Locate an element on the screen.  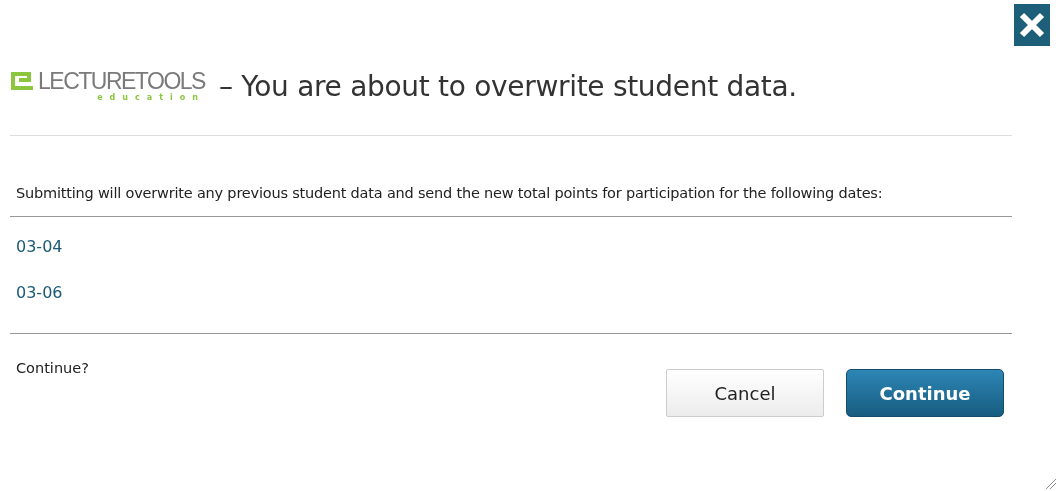
message-text: Submitting will overwrite any previous student data and send the new total points for participation for the following dates: is located at coordinates (450, 193).